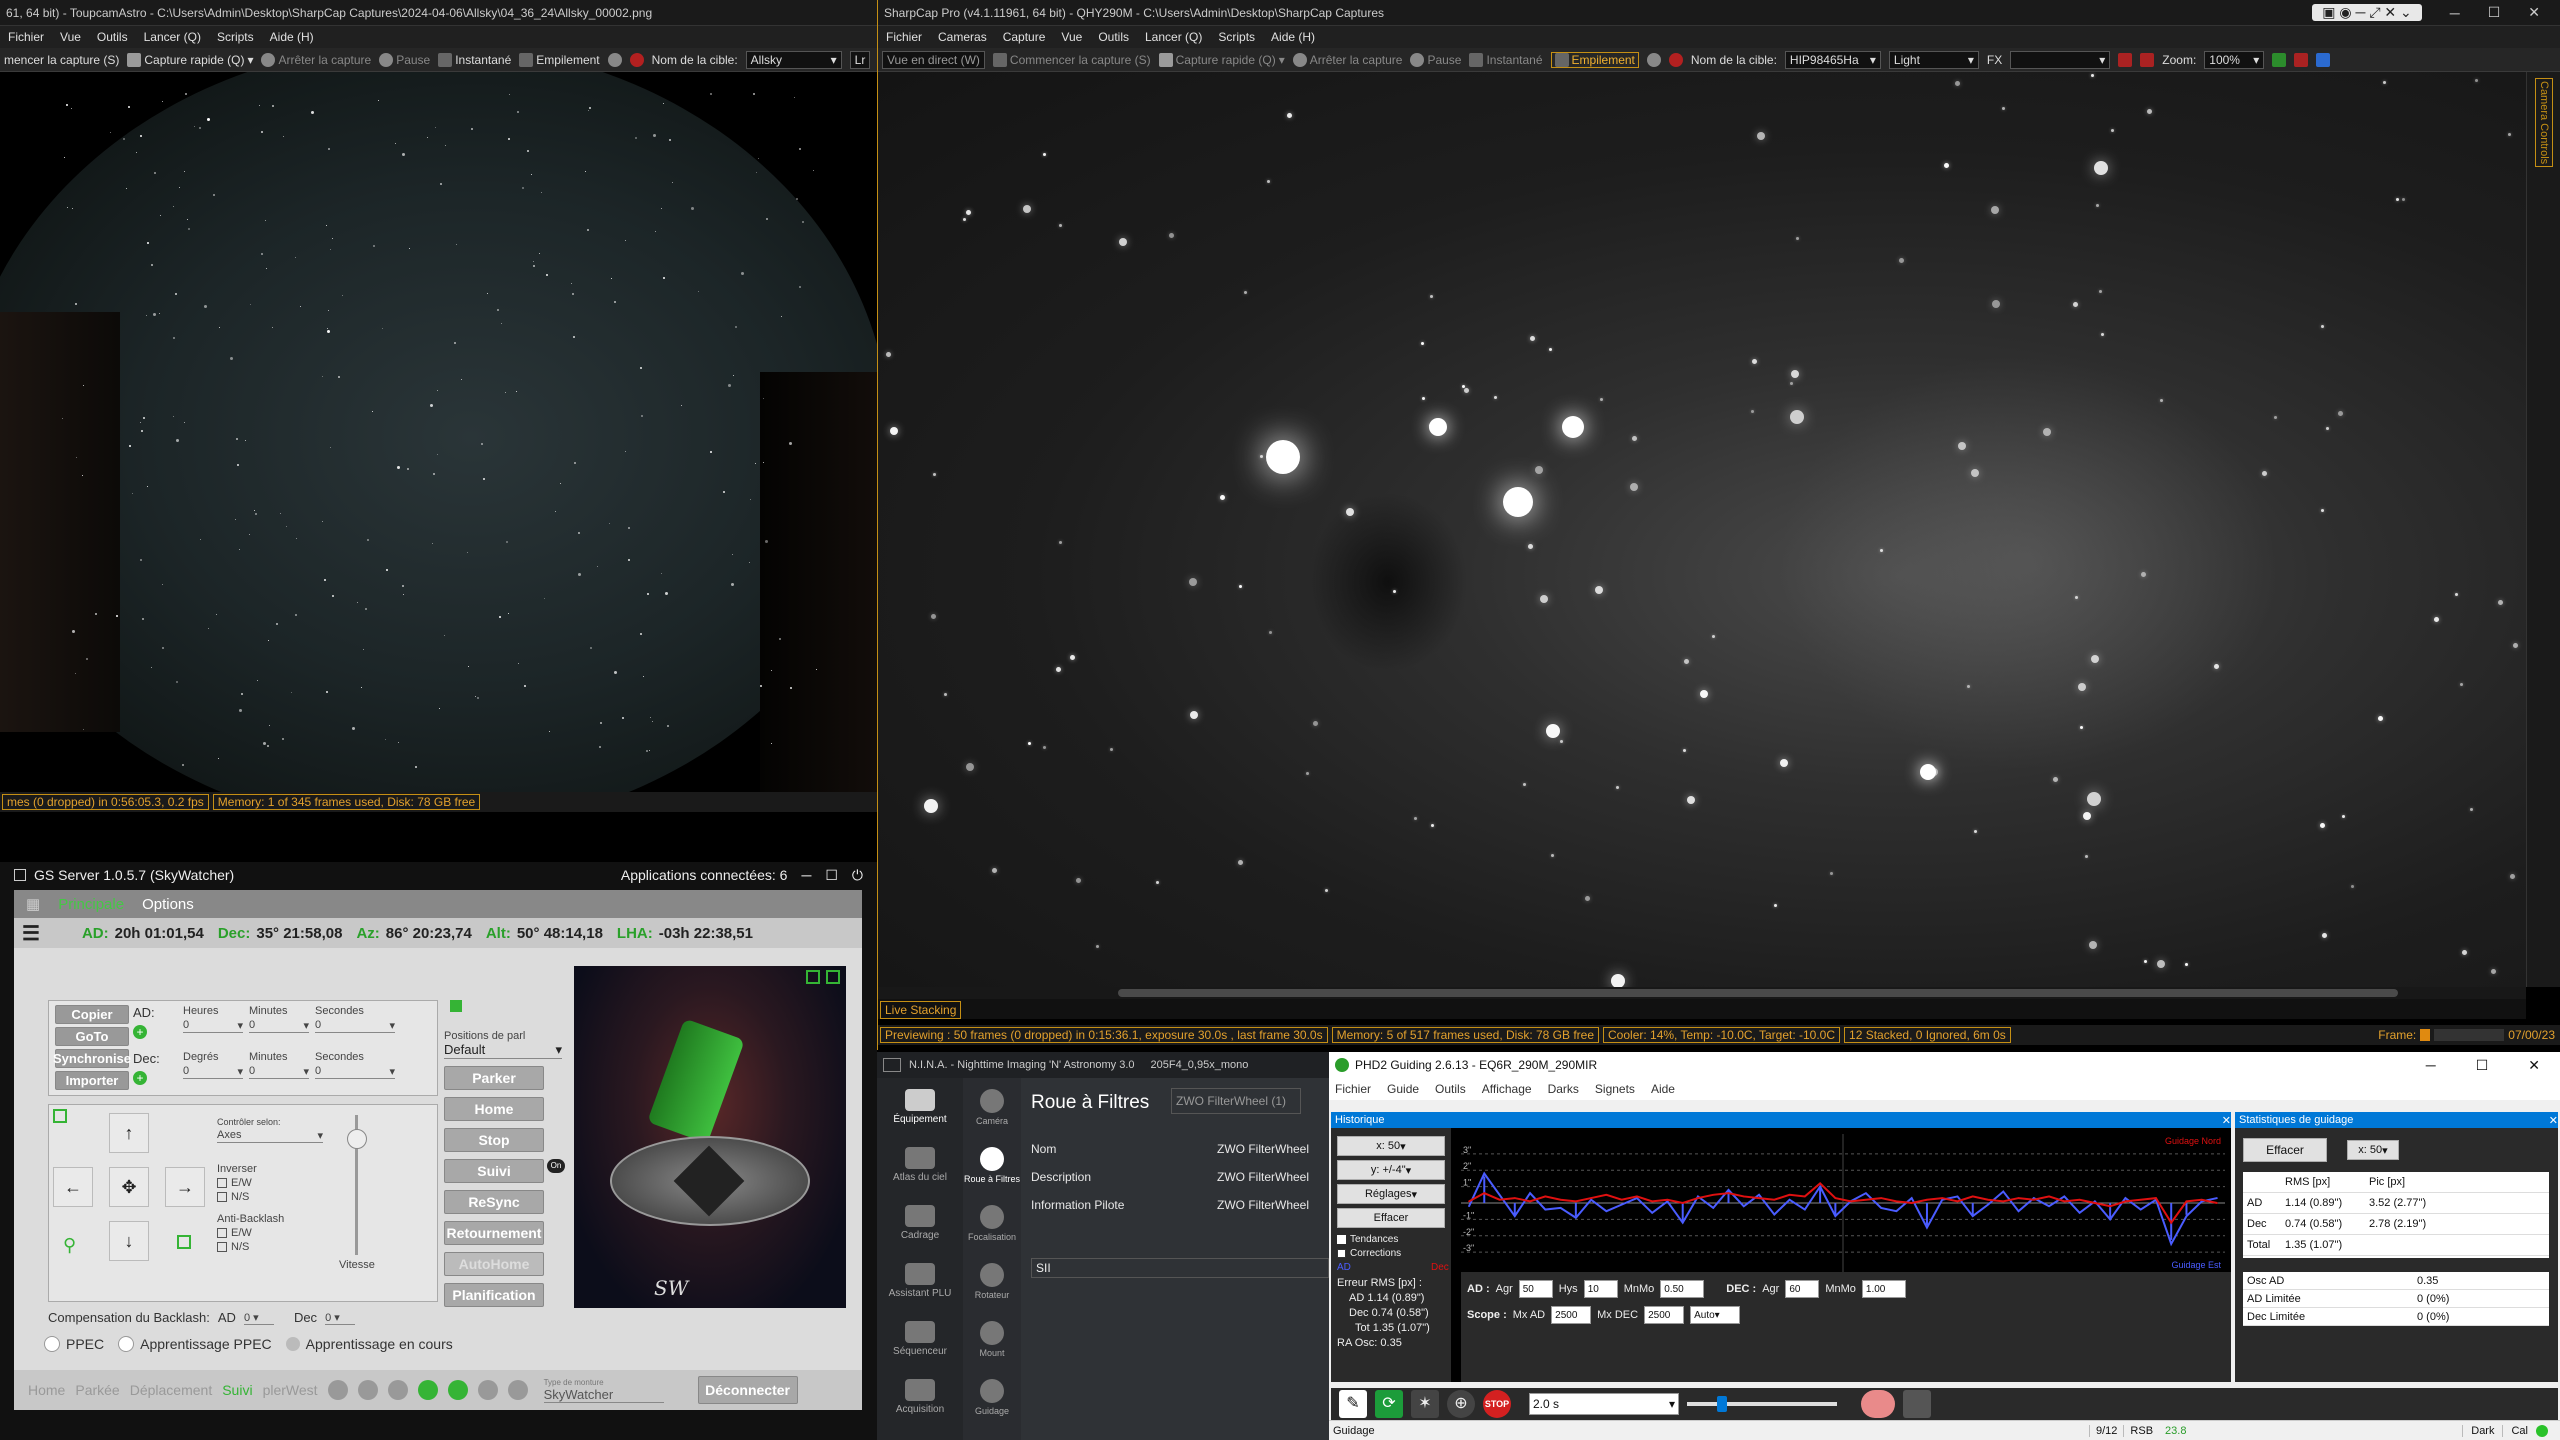  What do you see at coordinates (494, 1109) in the screenshot?
I see `mount-home-button: Home` at bounding box center [494, 1109].